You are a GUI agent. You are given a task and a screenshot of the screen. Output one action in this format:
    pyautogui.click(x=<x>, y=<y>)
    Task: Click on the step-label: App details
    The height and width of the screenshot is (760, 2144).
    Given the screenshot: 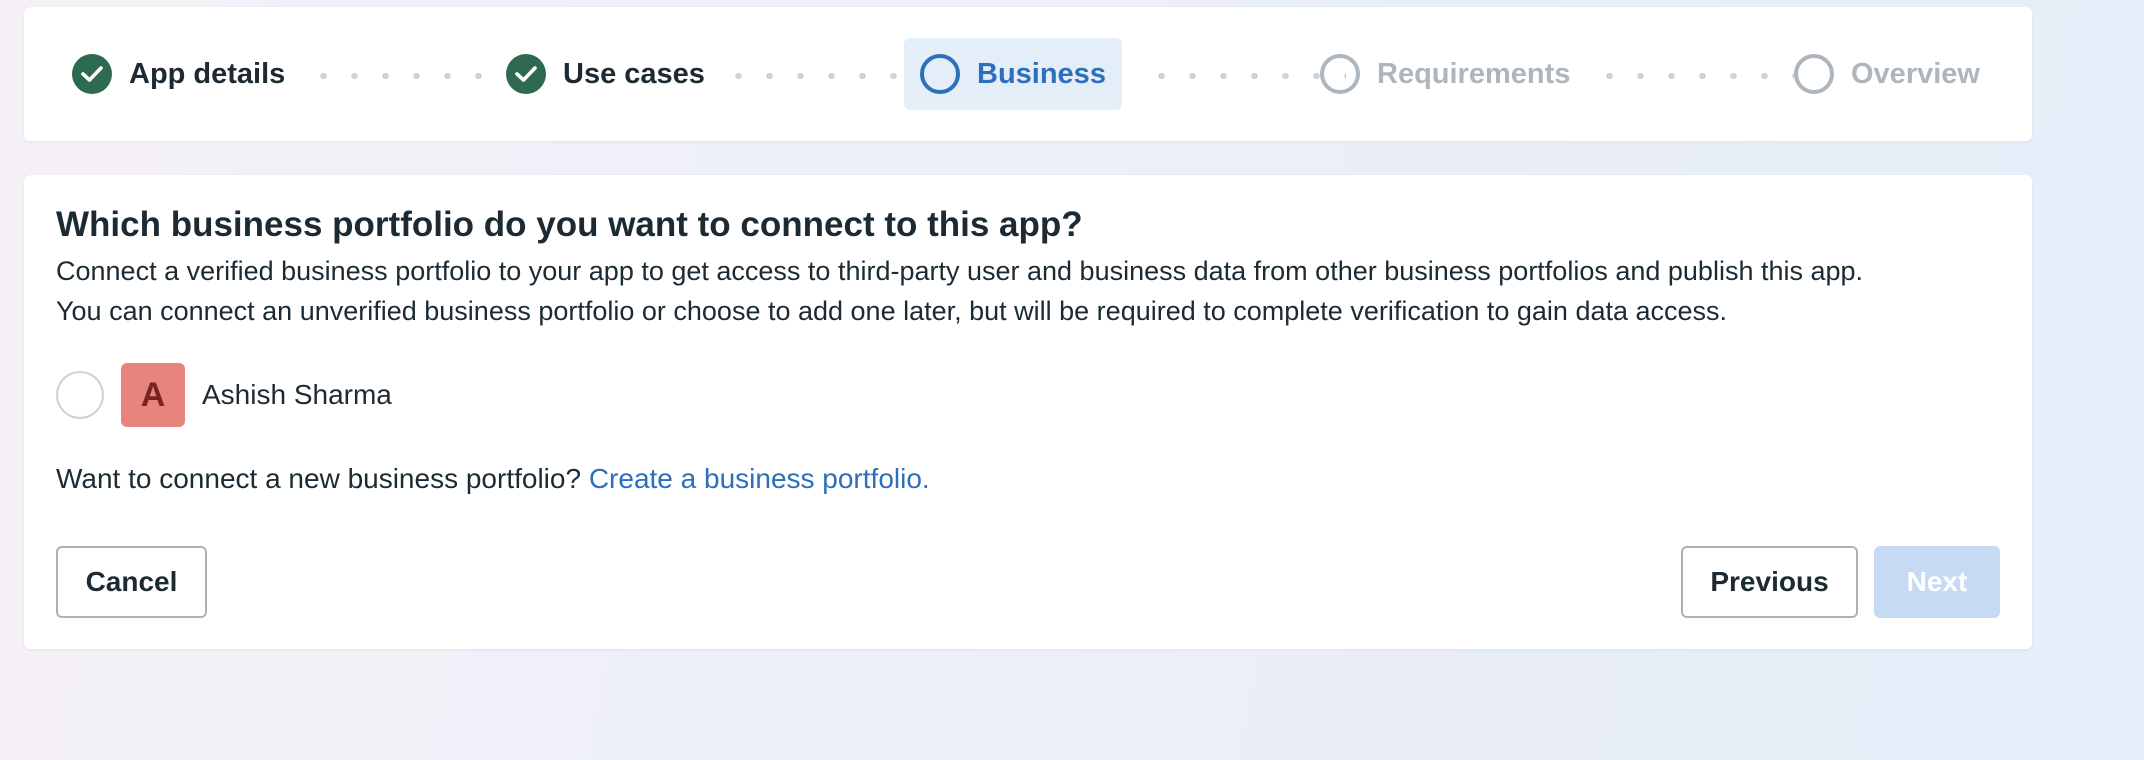 What is the action you would take?
    pyautogui.click(x=207, y=73)
    